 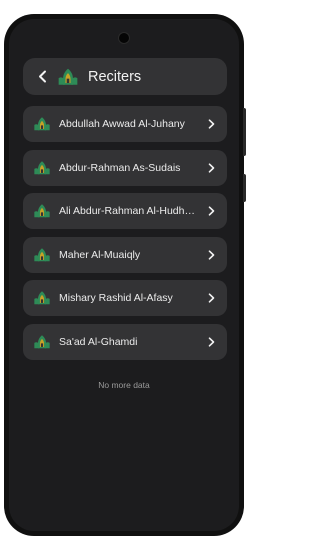 I want to click on reciter-name: Abdur-Rahman As-Sudais, so click(x=120, y=167).